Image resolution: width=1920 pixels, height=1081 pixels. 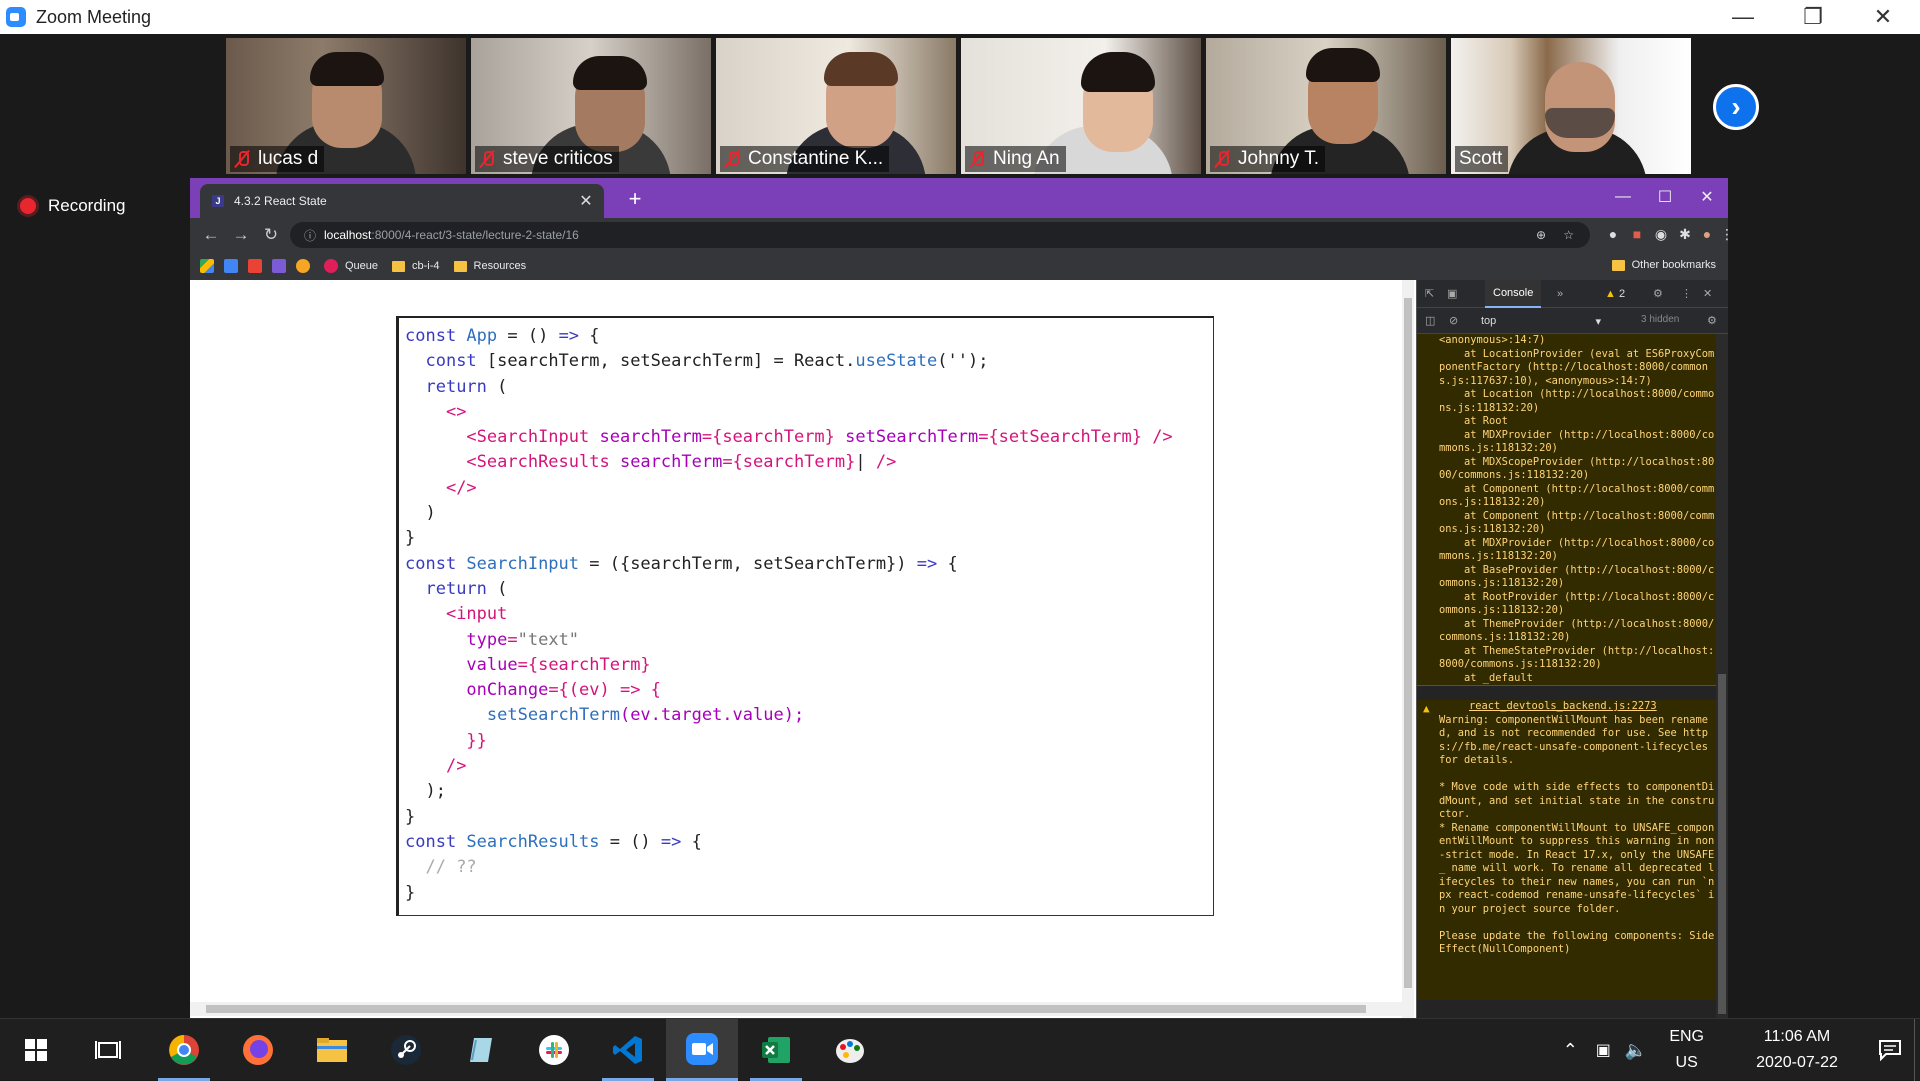 What do you see at coordinates (1430, 320) in the screenshot?
I see `sidebar-toggle-icon: ◫` at bounding box center [1430, 320].